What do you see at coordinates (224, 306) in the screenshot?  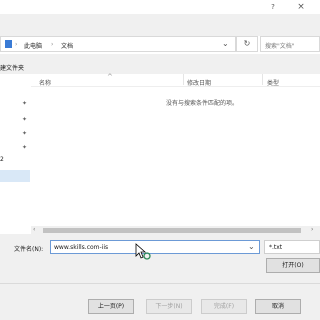 I see `finish-button: 完成(F)` at bounding box center [224, 306].